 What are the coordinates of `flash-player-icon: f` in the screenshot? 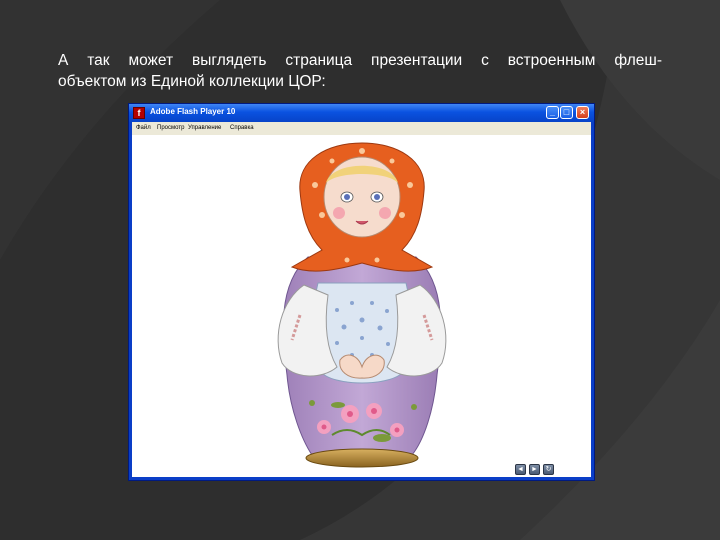 It's located at (139, 113).